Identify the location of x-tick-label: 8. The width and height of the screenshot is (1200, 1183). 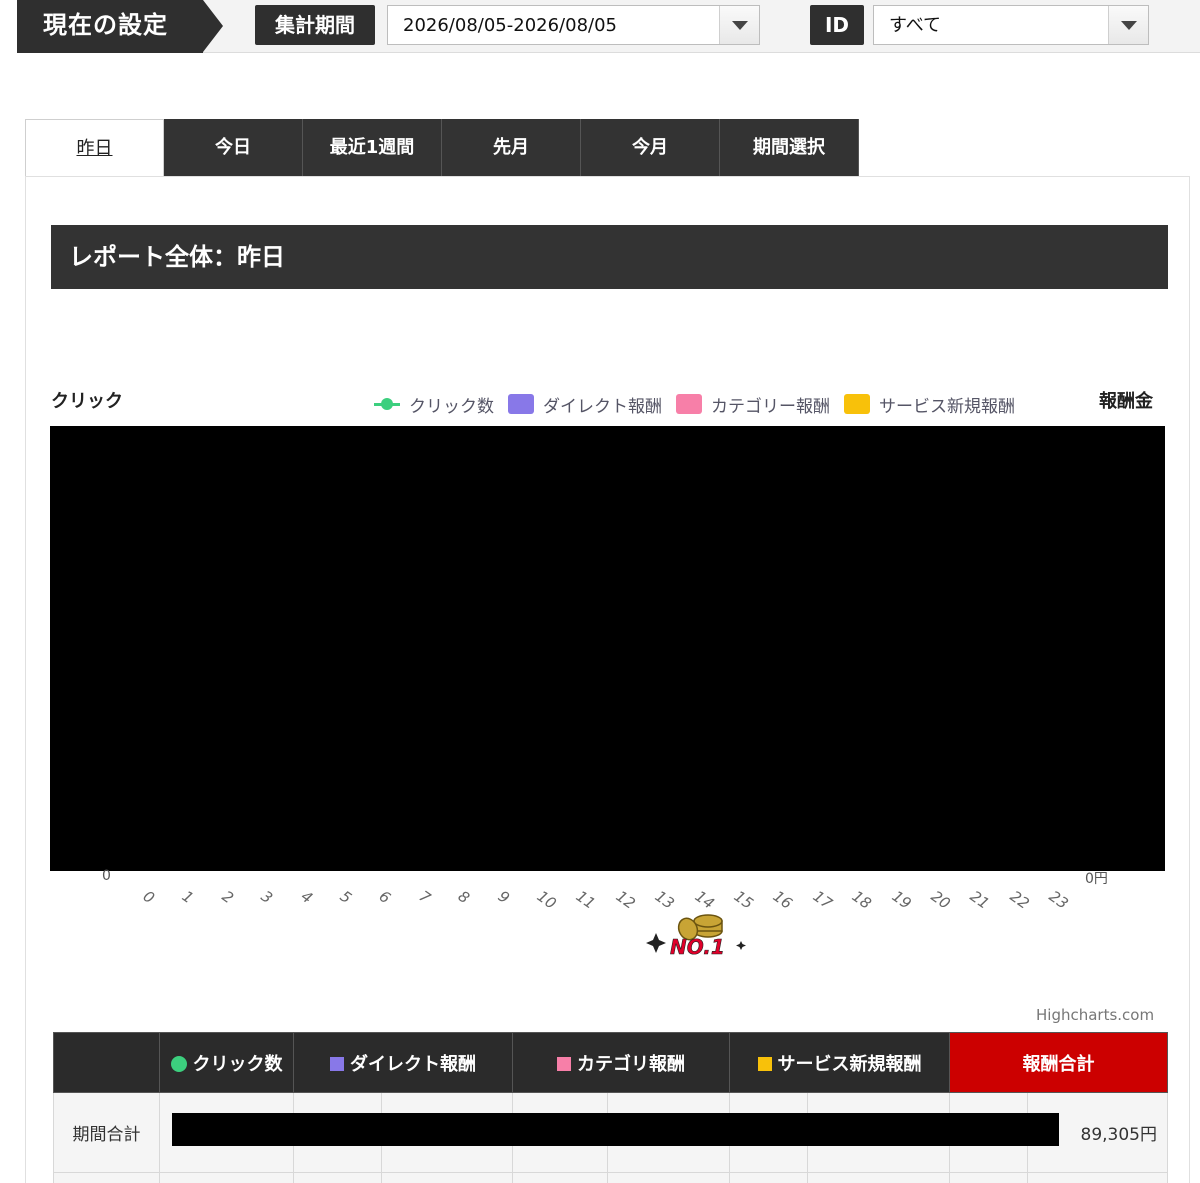
(464, 897).